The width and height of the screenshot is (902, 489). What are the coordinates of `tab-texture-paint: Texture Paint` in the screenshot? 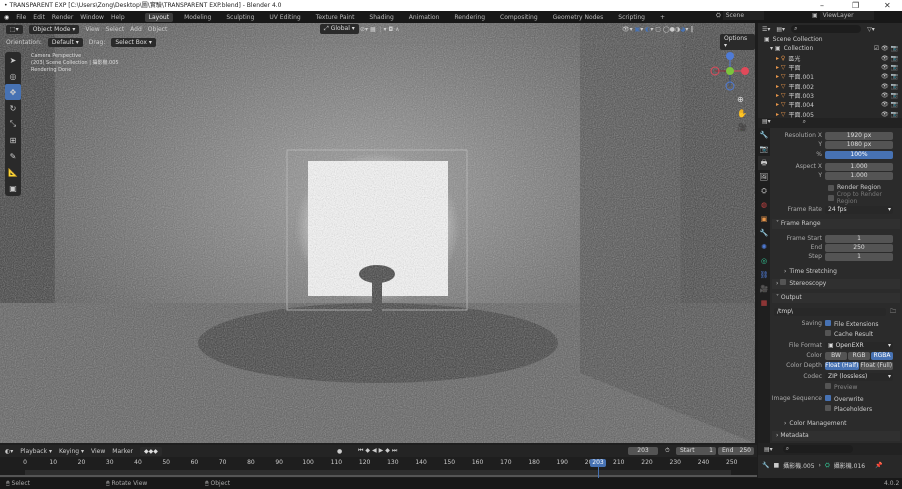 It's located at (335, 17).